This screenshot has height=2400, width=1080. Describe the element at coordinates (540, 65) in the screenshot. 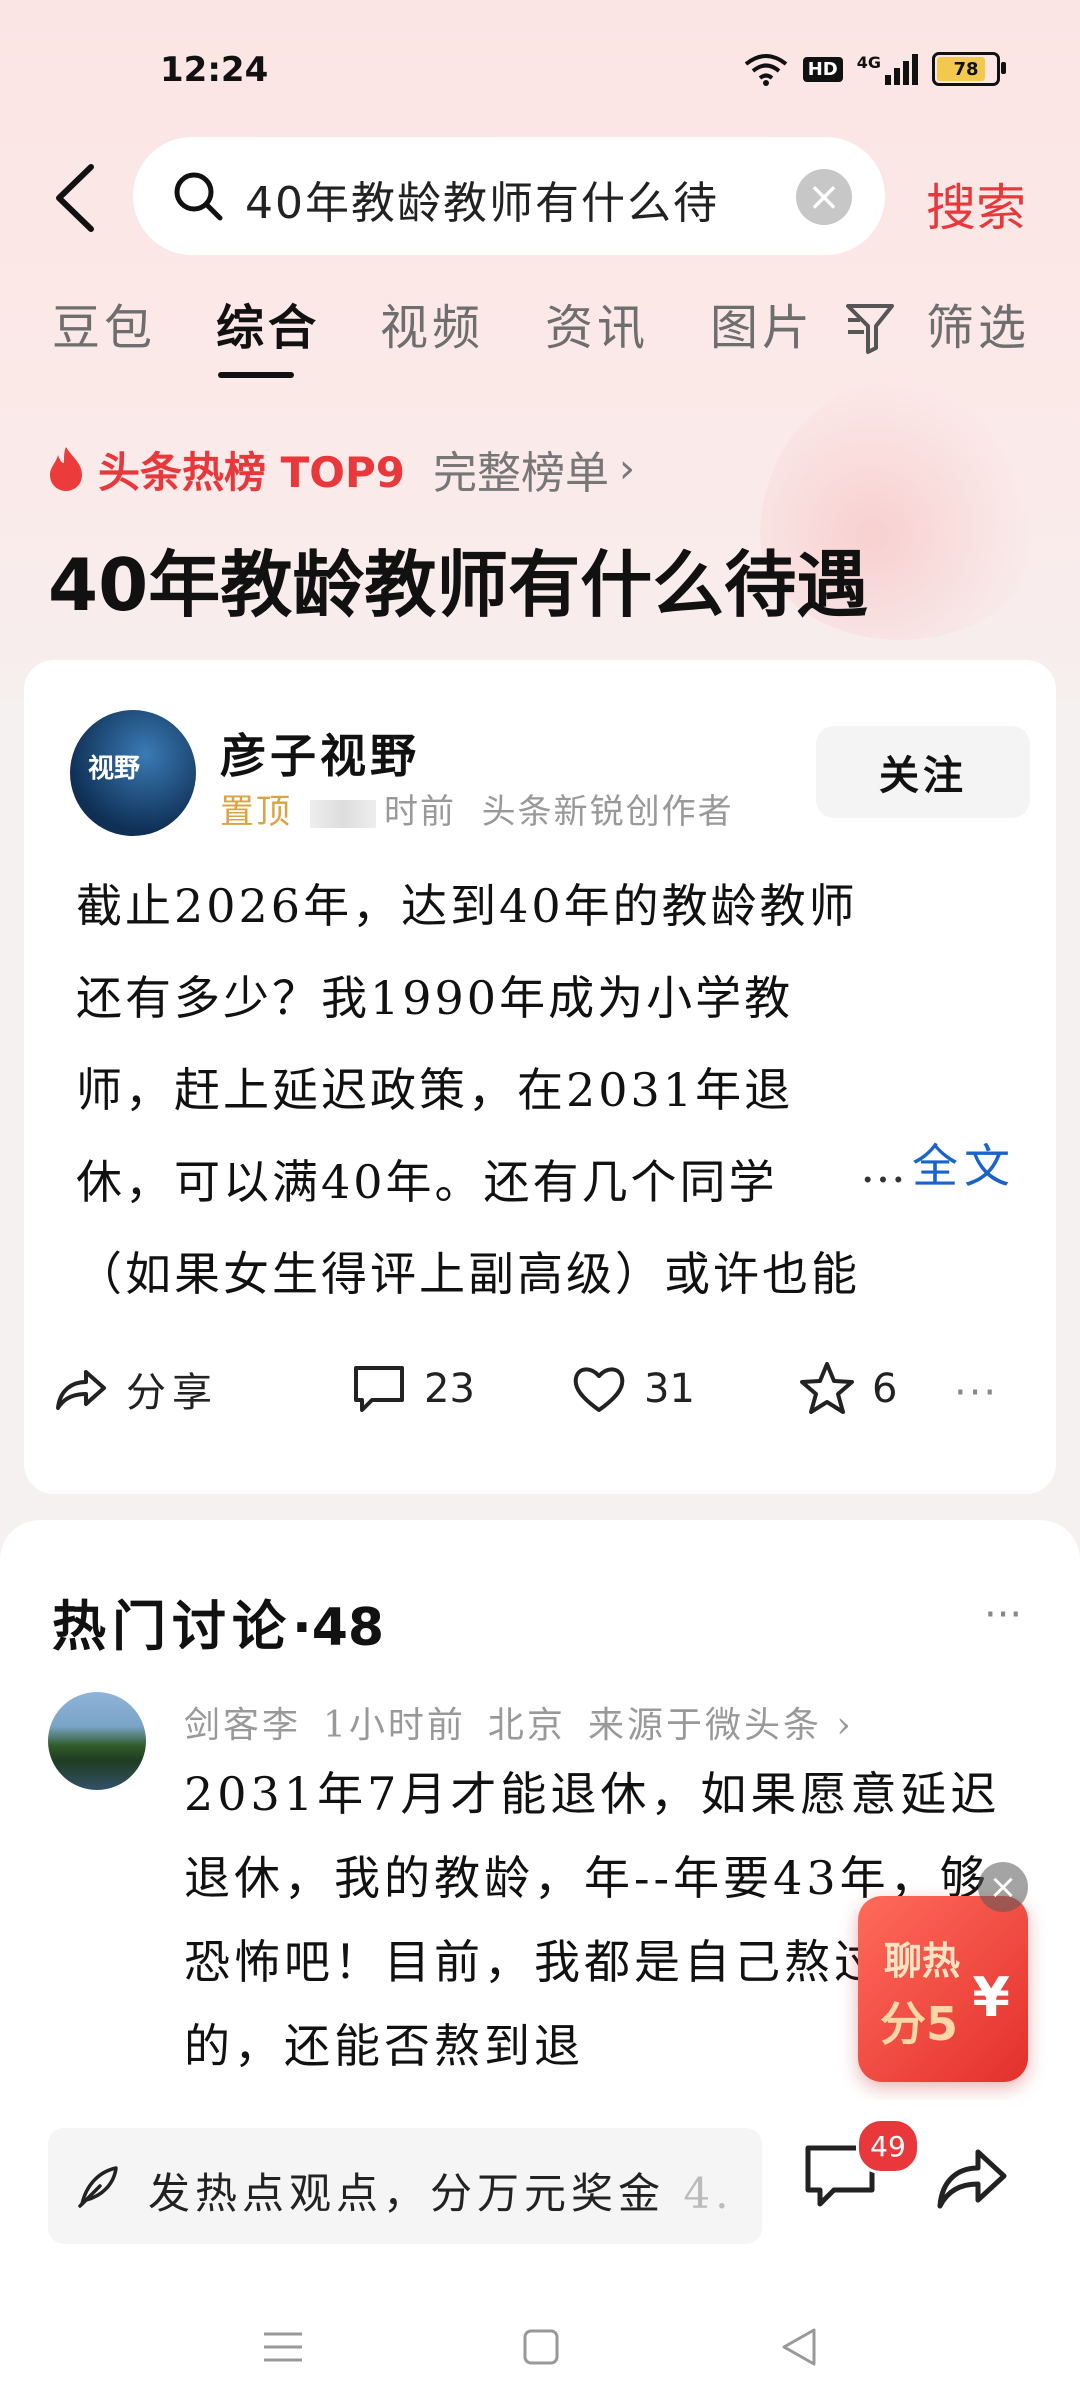

I see `status-bar: 12:24 HD 4G 78` at that location.